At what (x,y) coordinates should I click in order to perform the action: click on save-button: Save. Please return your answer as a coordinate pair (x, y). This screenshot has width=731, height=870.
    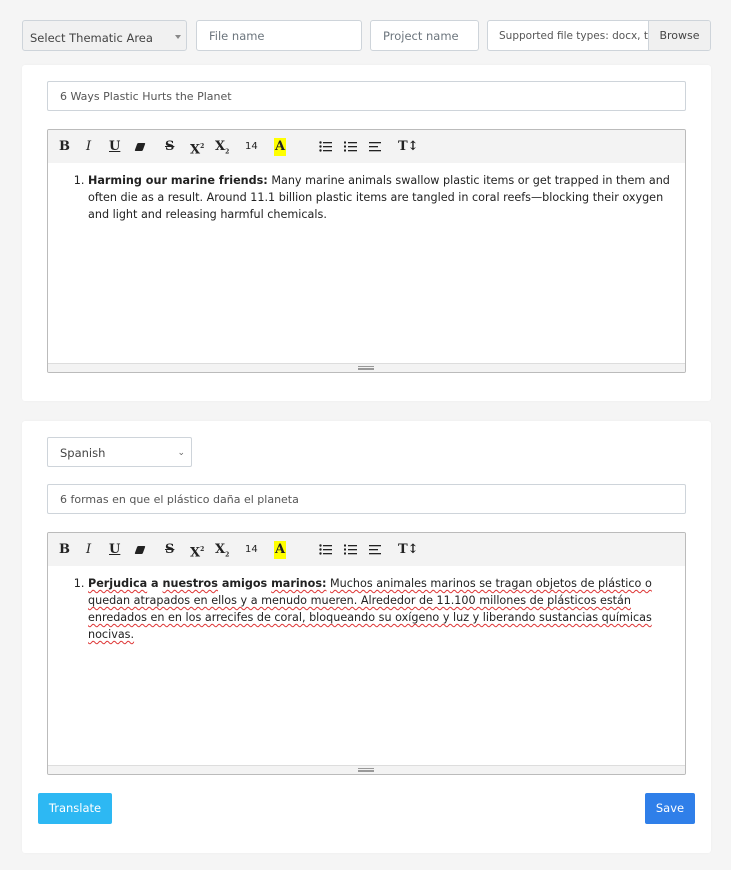
    Looking at the image, I should click on (670, 808).